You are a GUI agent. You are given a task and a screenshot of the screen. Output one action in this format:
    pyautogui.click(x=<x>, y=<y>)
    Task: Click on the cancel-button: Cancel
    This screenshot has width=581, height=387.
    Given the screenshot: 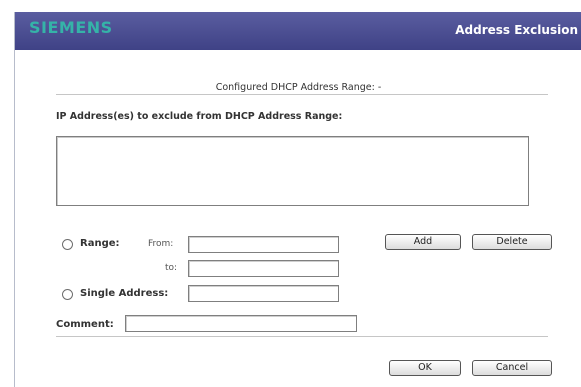 What is the action you would take?
    pyautogui.click(x=512, y=368)
    